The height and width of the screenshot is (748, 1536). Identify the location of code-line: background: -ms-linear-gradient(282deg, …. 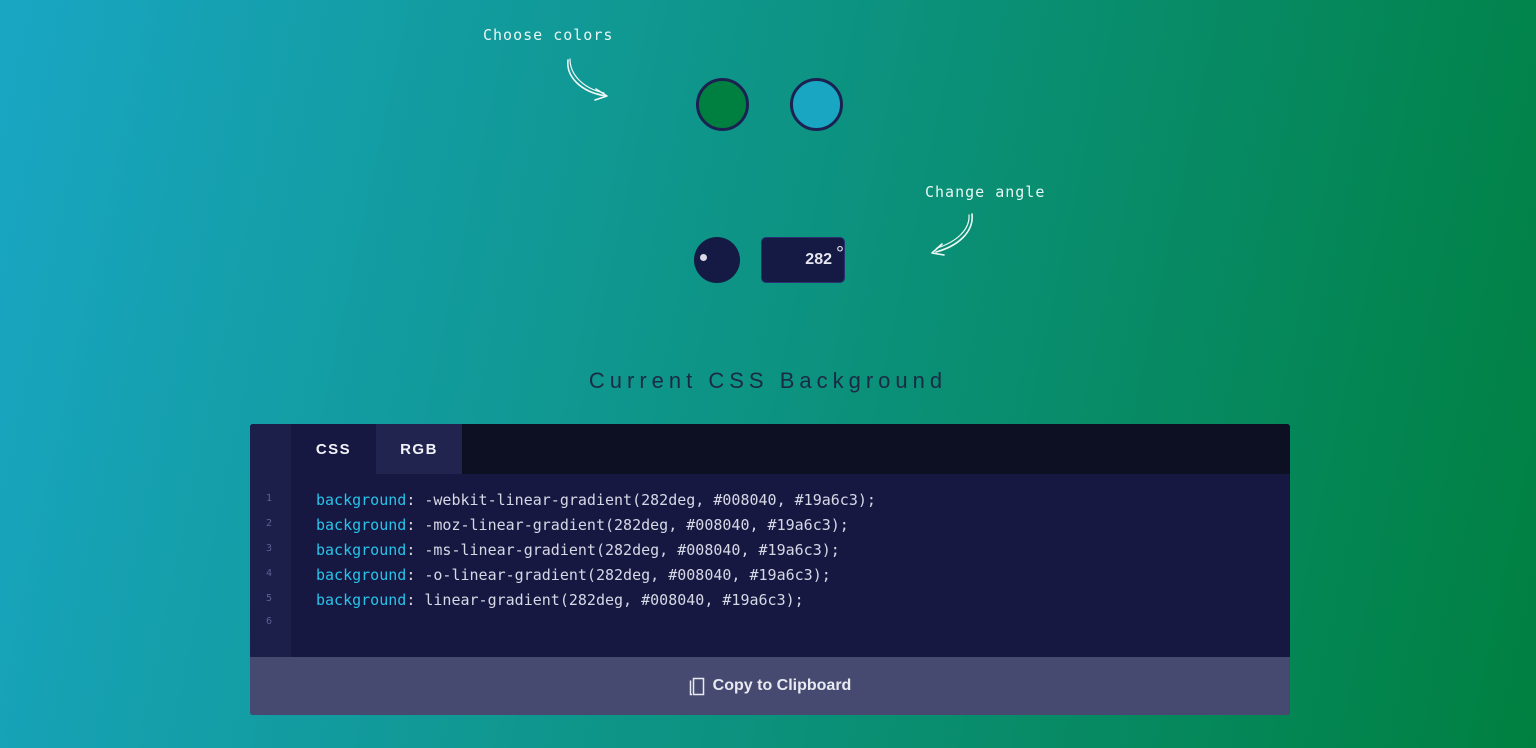
(578, 550).